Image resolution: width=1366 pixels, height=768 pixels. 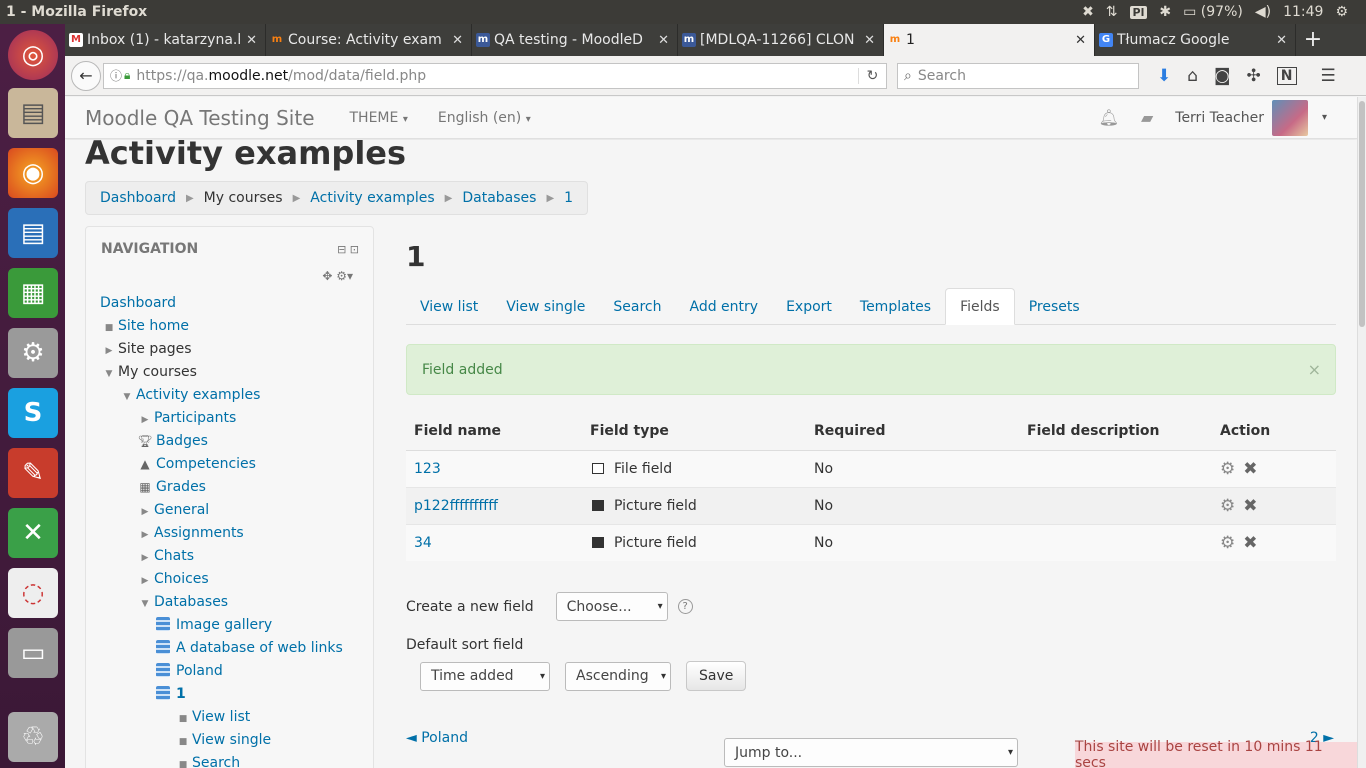 I want to click on site-info-icon: ⓘ, so click(x=116, y=75).